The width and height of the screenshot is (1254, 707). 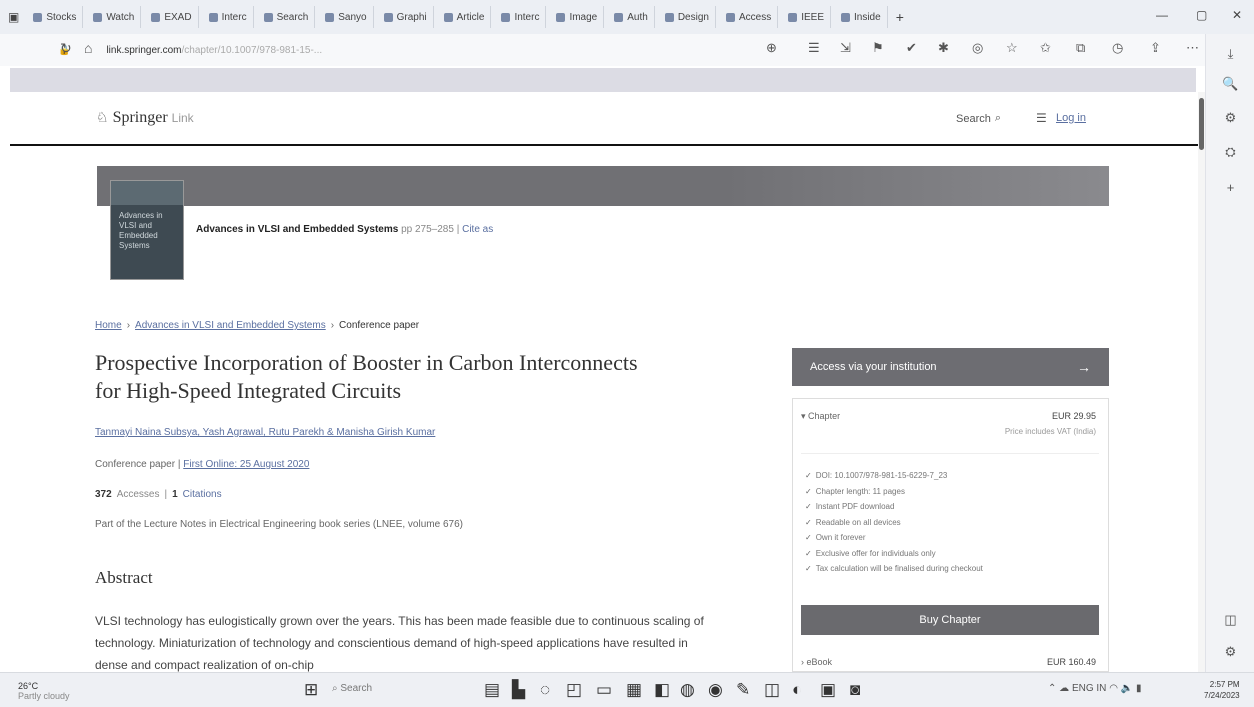 What do you see at coordinates (1230, 620) in the screenshot?
I see `split-screen-icon: ◫` at bounding box center [1230, 620].